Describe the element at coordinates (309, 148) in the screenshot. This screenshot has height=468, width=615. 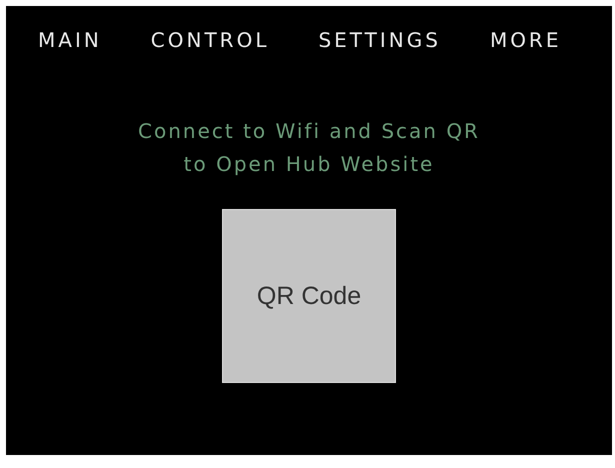
I see `instruction-text: Connect to Wifi and Scan QR to Open Hub Website` at that location.